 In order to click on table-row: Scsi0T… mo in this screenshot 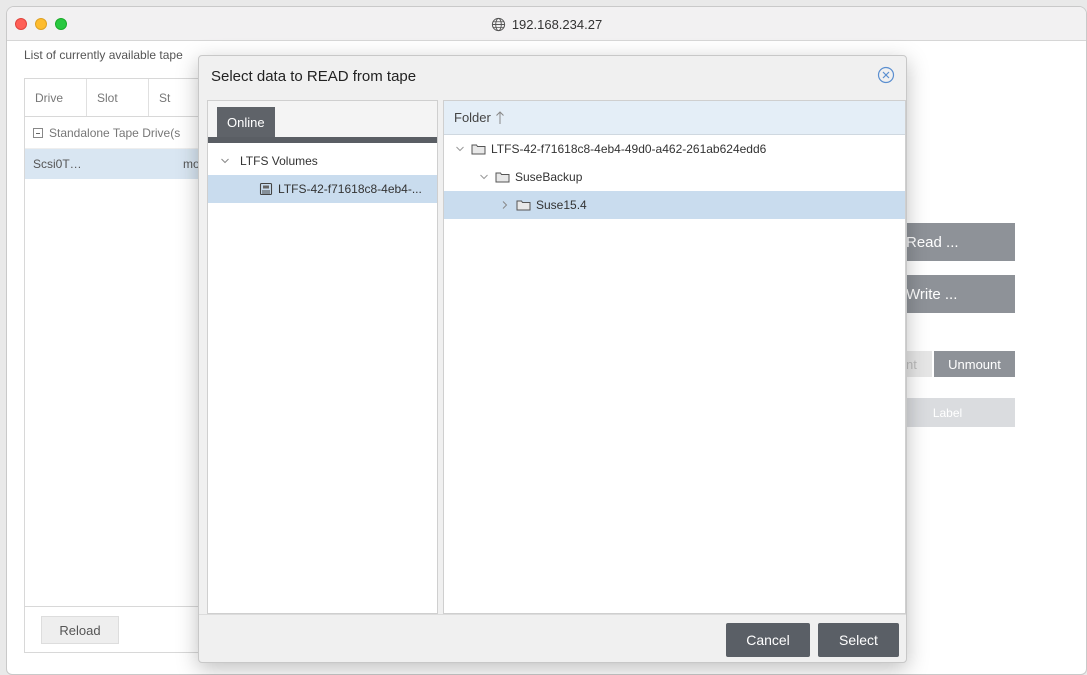, I will do `click(114, 164)`.